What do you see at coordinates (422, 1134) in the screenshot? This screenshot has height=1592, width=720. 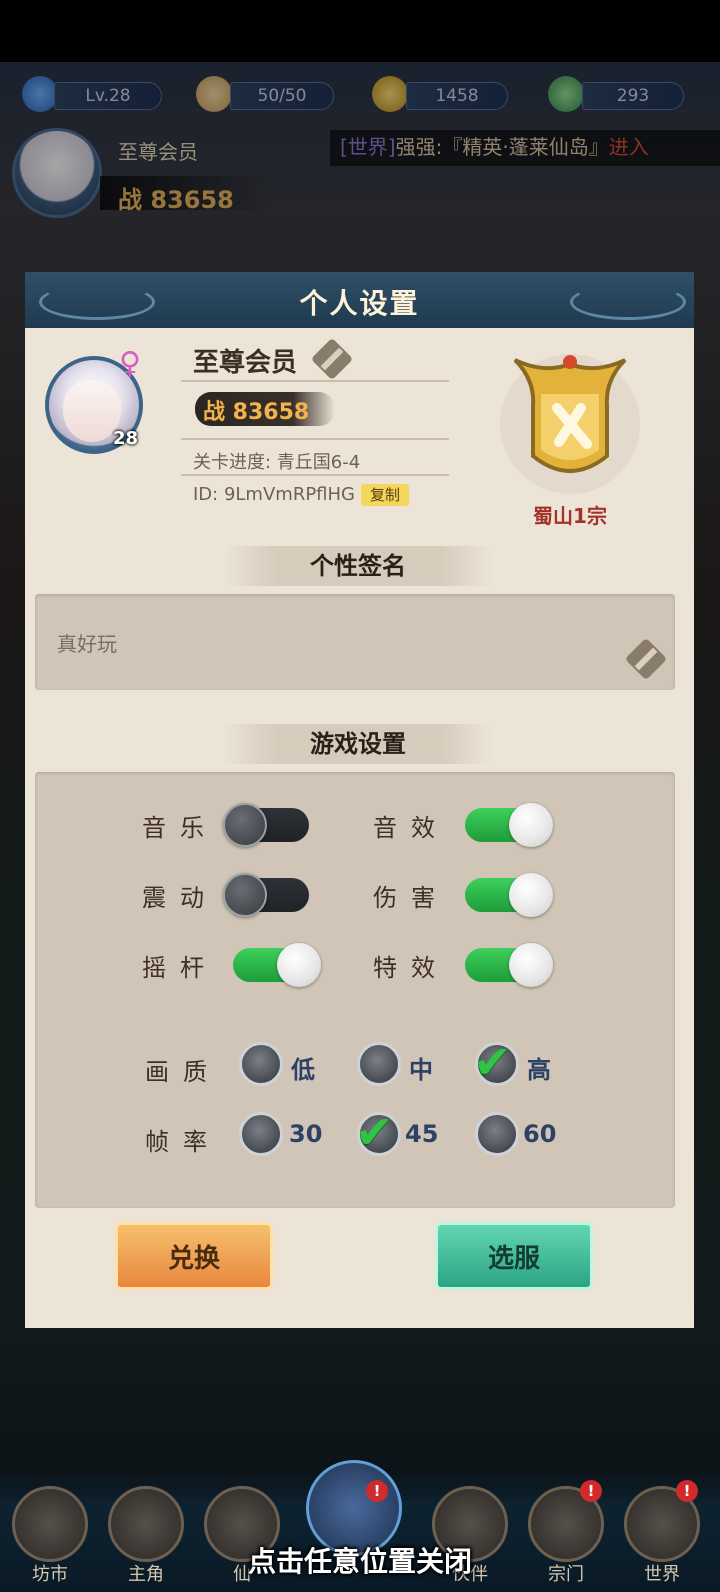 I see `framerate-45-label: 45` at bounding box center [422, 1134].